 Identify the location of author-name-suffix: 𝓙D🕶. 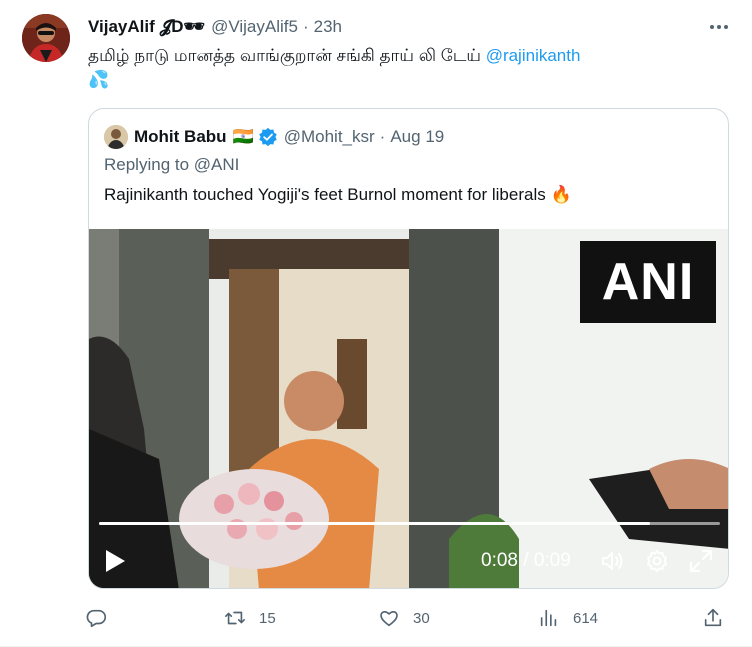
(180, 26).